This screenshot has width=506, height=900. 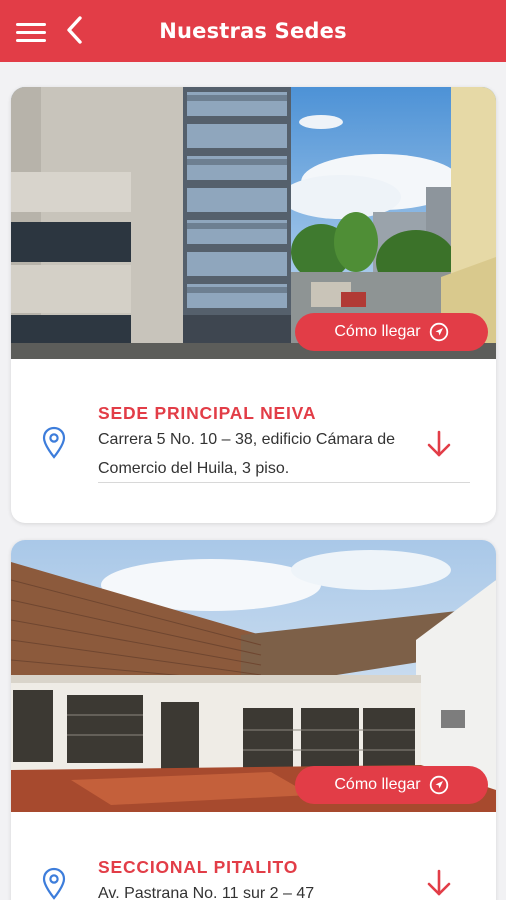 What do you see at coordinates (198, 867) in the screenshot?
I see `sede-name: SECCIONAL PITALITO` at bounding box center [198, 867].